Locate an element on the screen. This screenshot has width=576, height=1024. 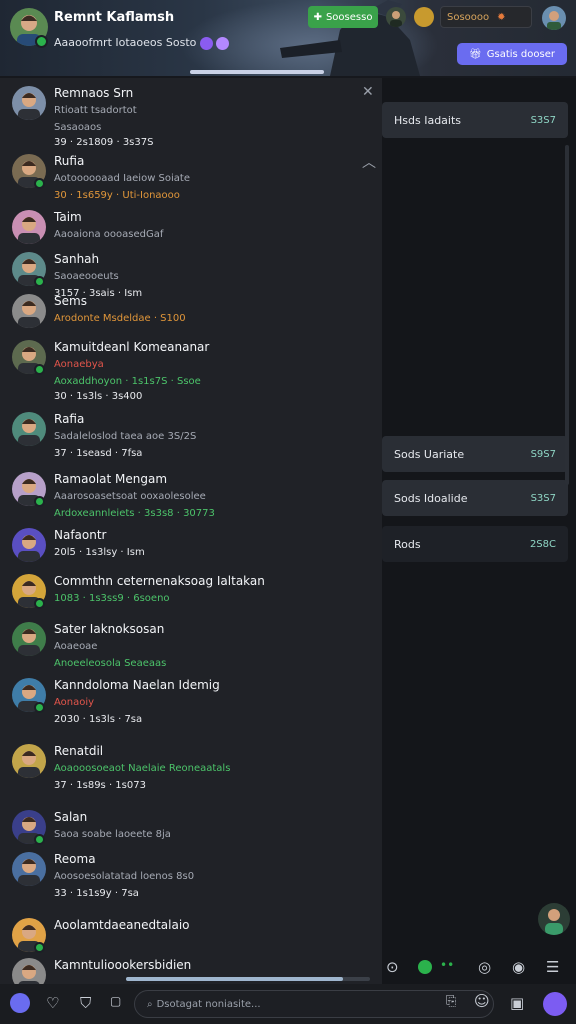
username: Sanhah is located at coordinates (76, 259).